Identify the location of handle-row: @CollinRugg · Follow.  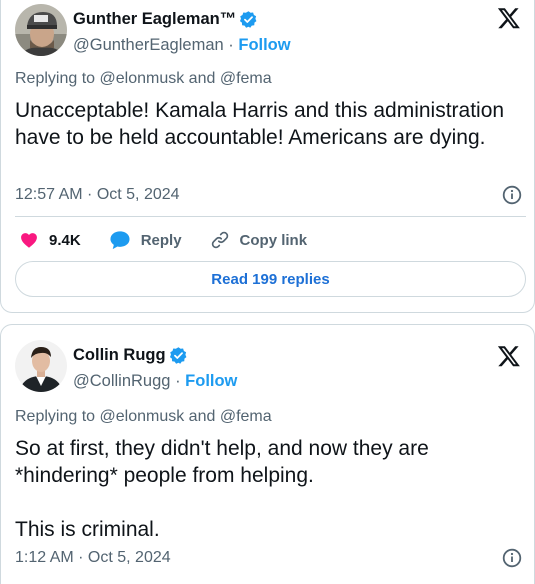
(155, 381).